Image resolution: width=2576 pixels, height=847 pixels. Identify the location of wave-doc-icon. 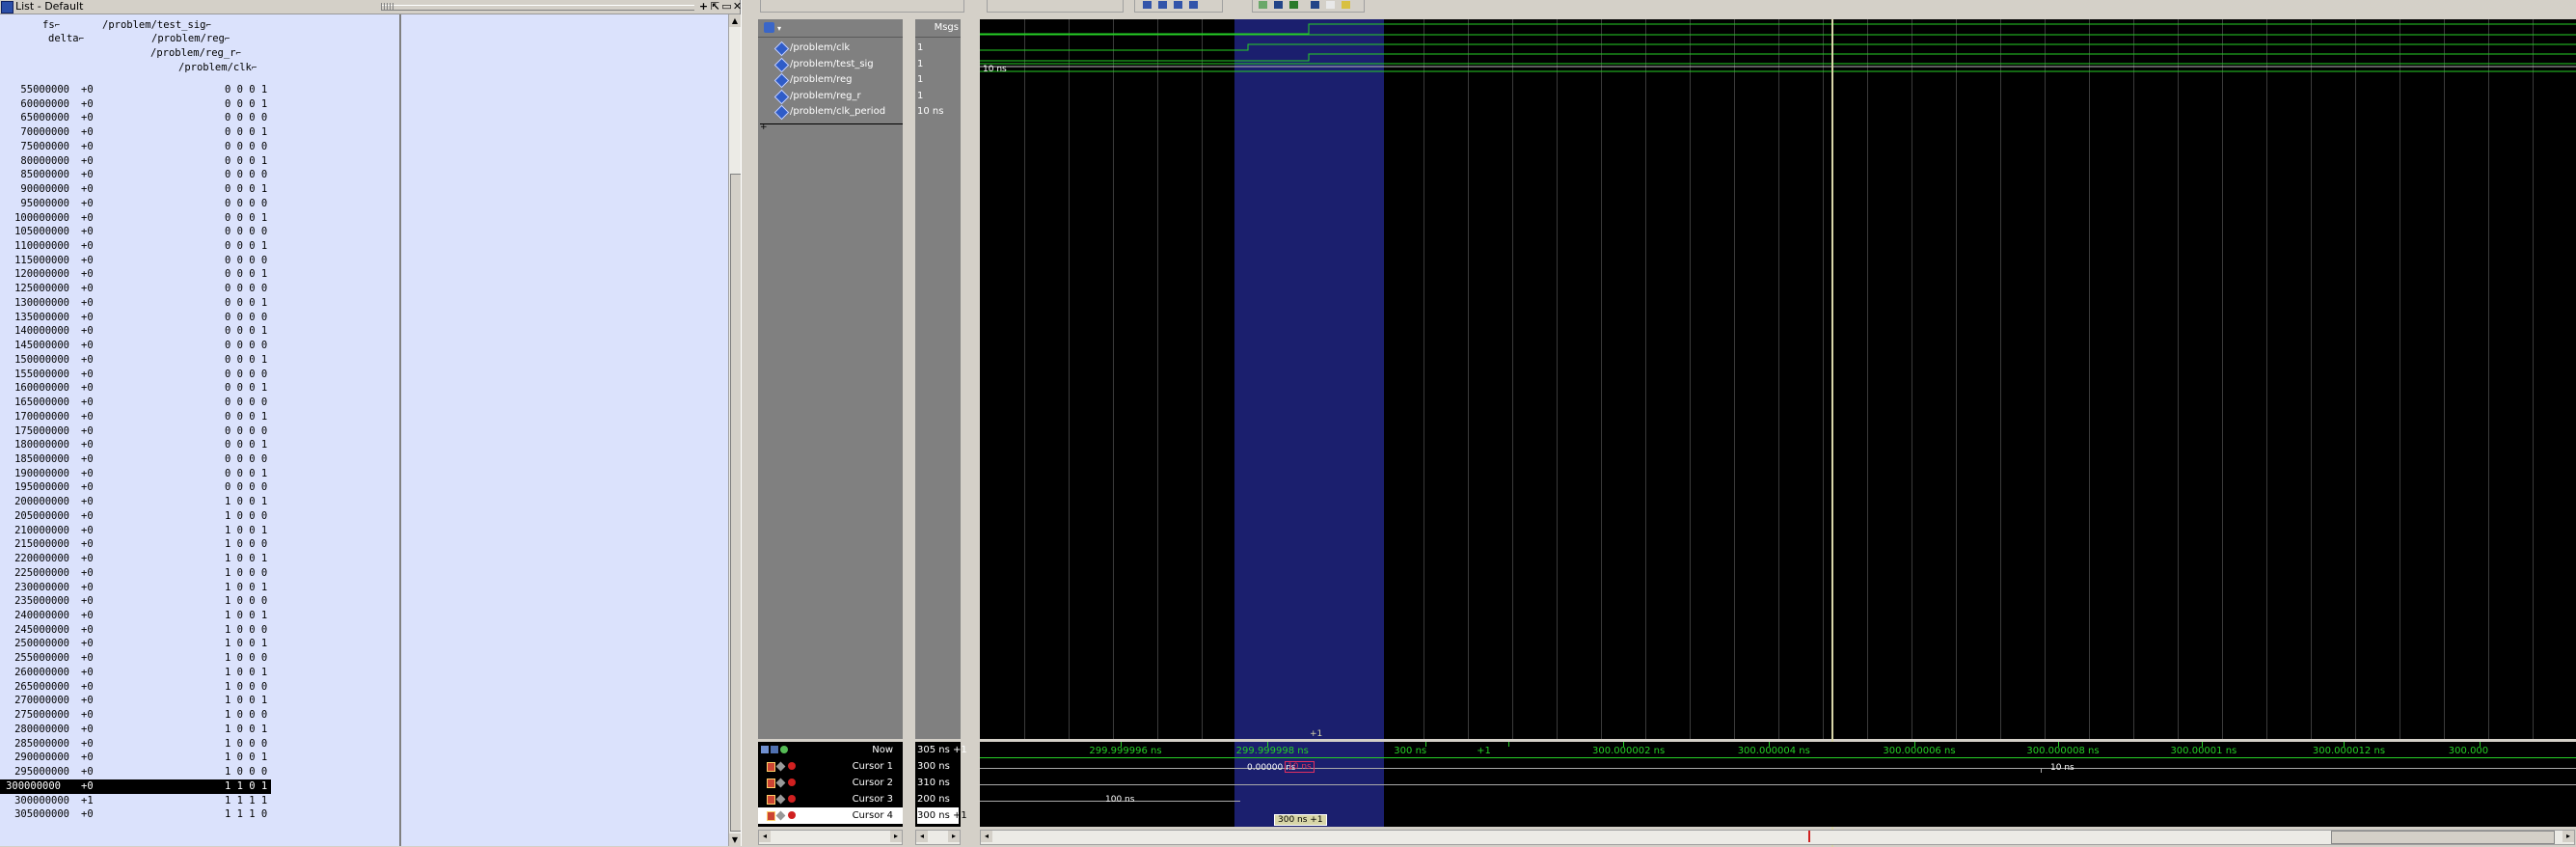
(1330, 5).